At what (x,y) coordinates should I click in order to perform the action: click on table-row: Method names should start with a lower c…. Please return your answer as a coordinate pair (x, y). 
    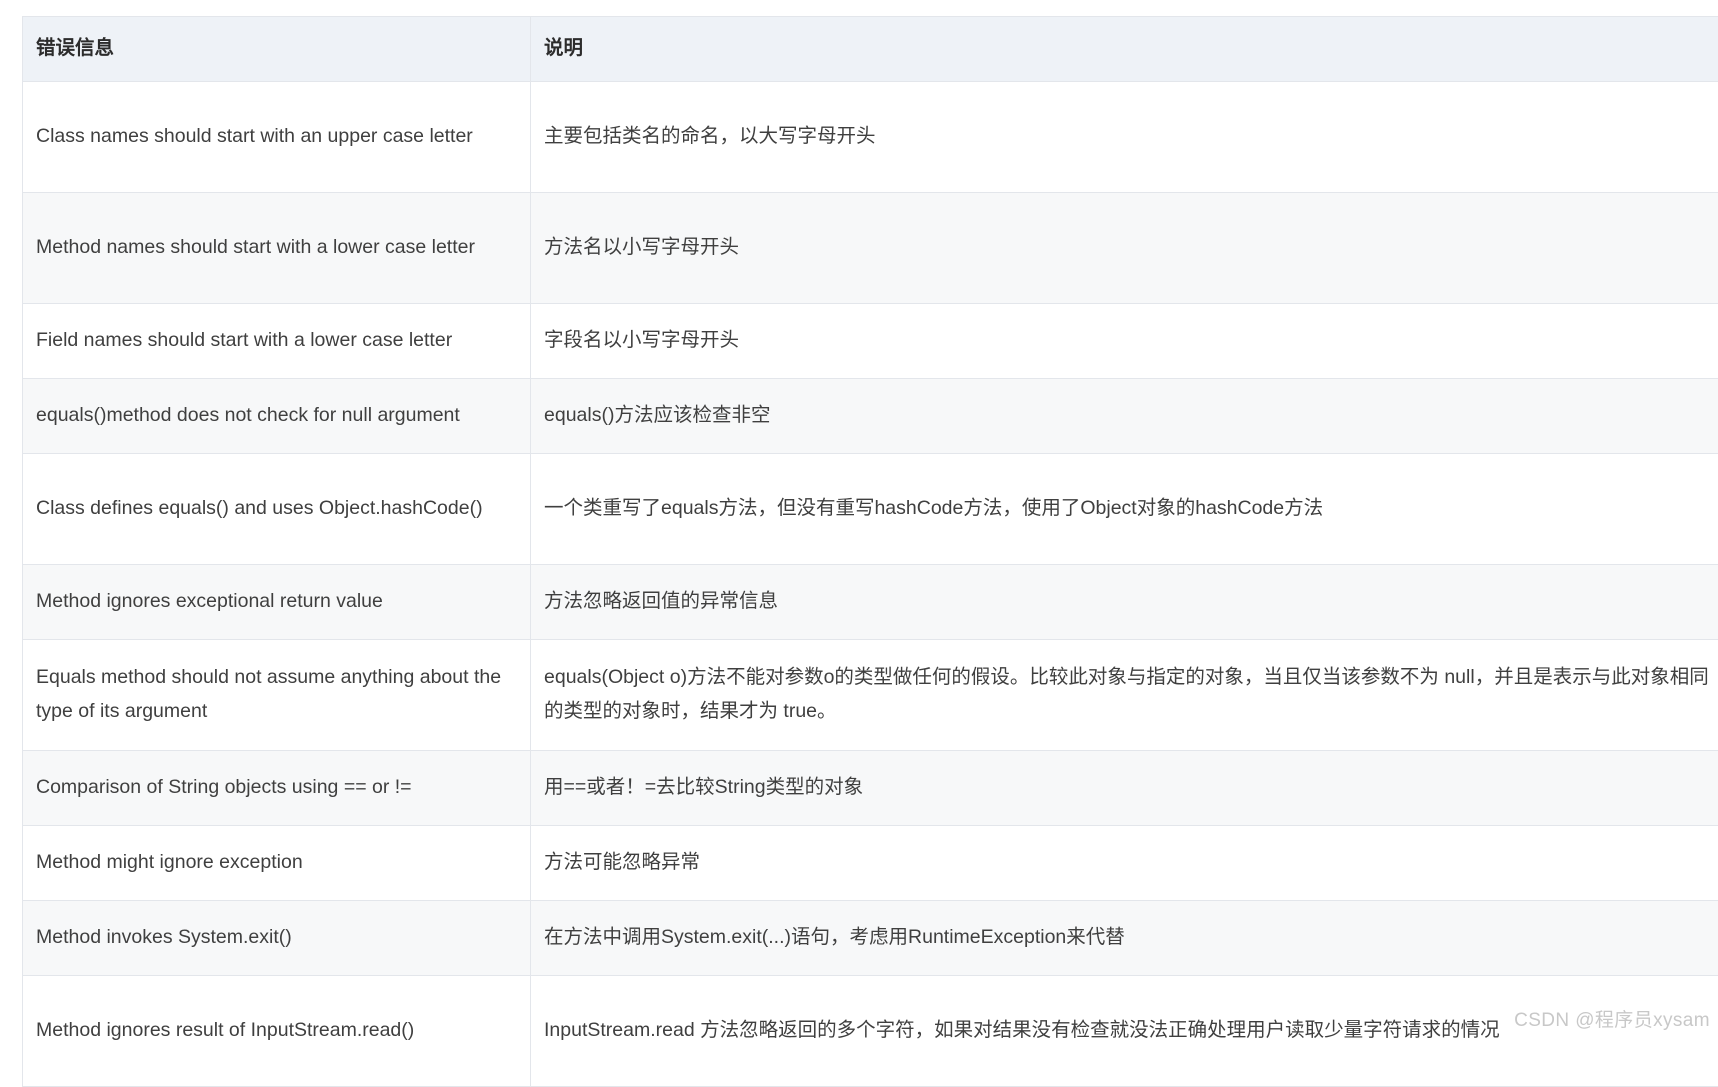
    Looking at the image, I should click on (870, 248).